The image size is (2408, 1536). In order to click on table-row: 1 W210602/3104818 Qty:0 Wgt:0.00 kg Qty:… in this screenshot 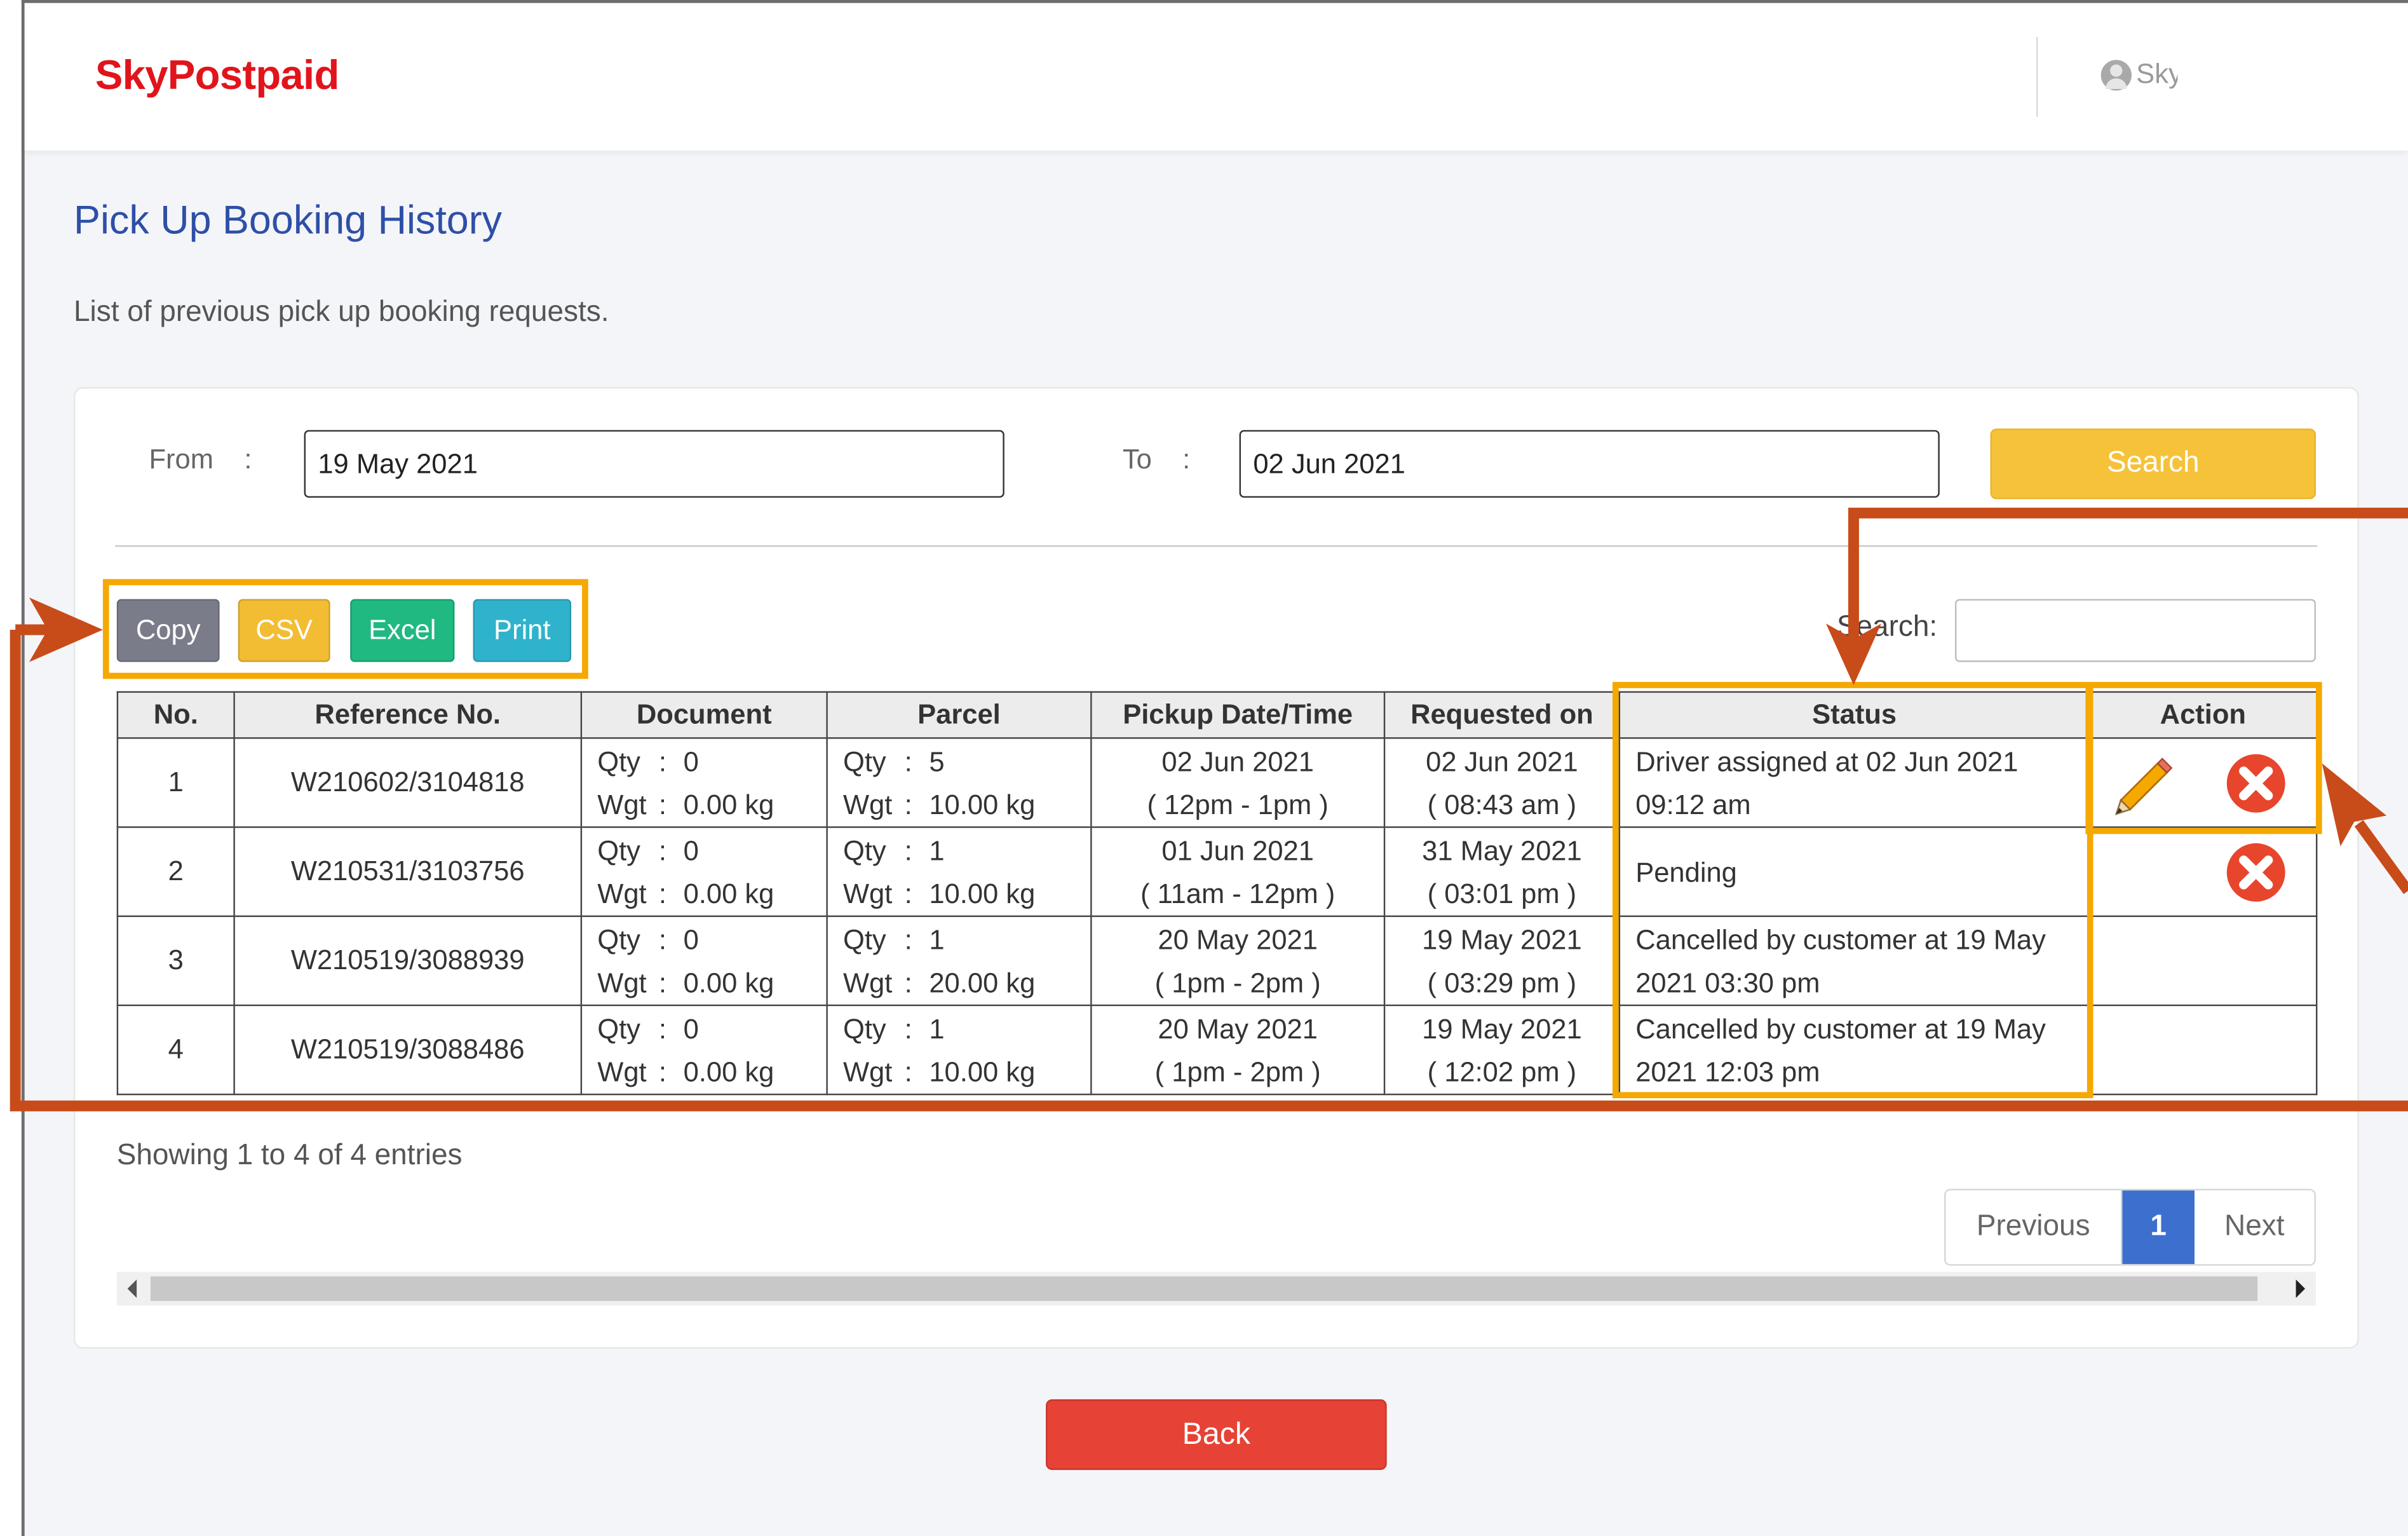, I will do `click(1217, 782)`.